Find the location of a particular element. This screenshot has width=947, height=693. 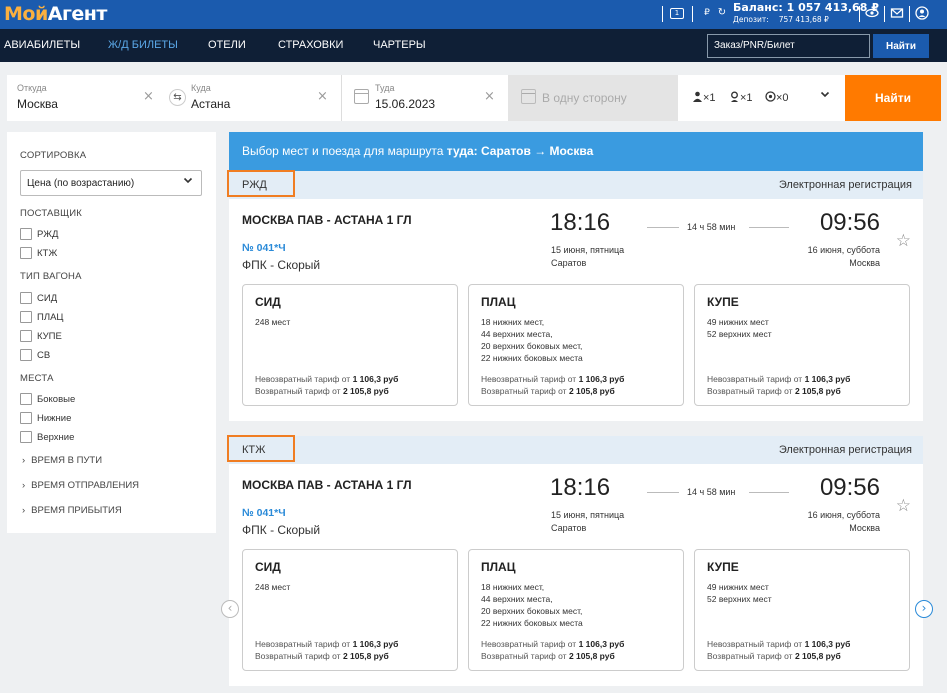

checkbox-supplier-rzd is located at coordinates (26, 234).